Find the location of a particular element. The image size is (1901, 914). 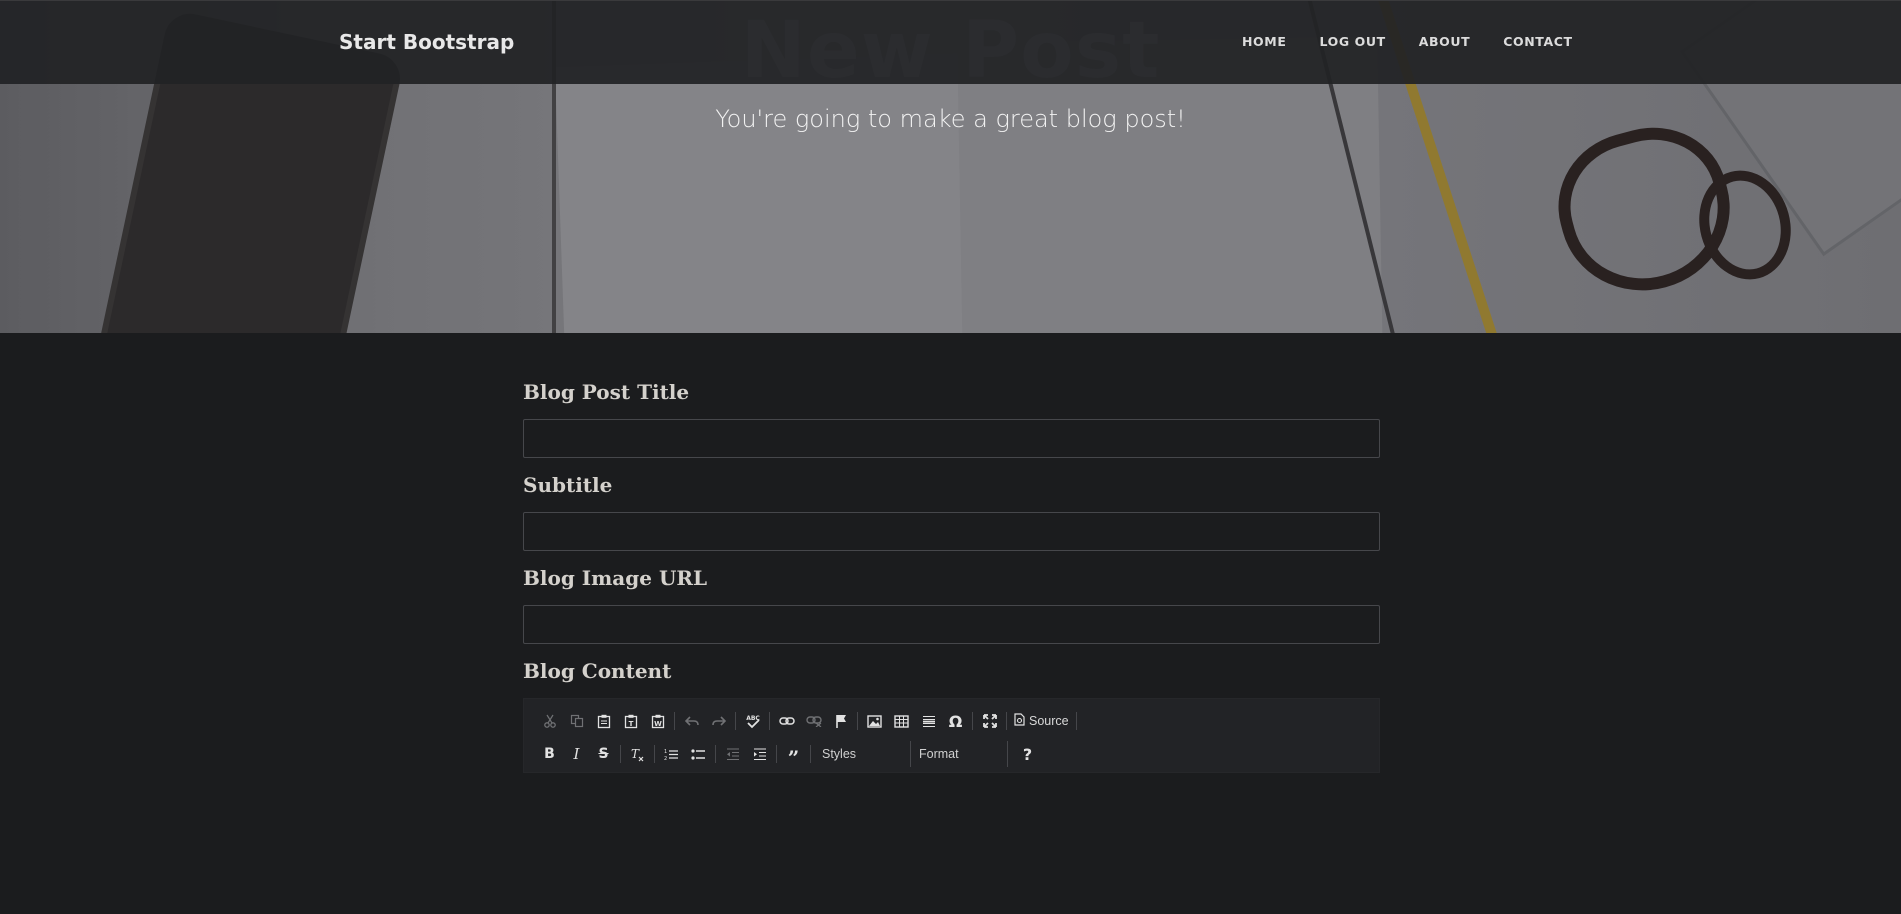

content-label: Blog Content is located at coordinates (597, 671).